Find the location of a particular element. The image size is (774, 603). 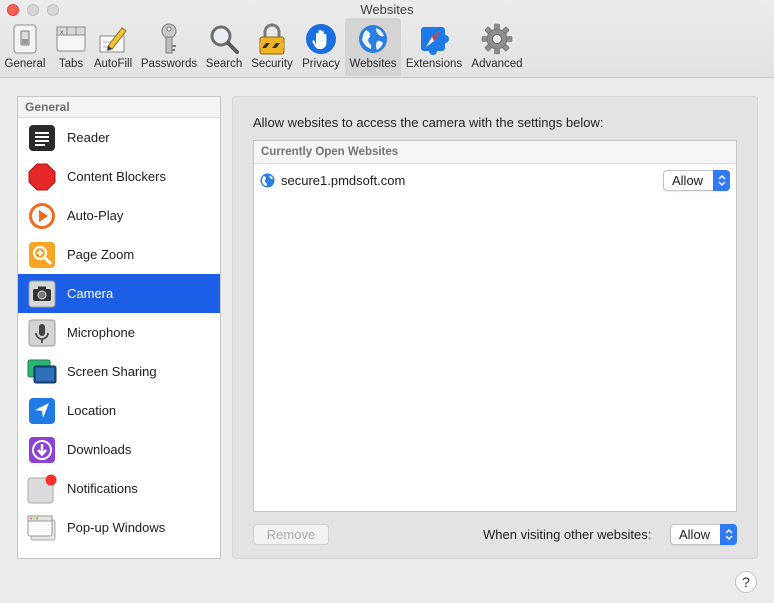

location-arrow-icon is located at coordinates (42, 411).